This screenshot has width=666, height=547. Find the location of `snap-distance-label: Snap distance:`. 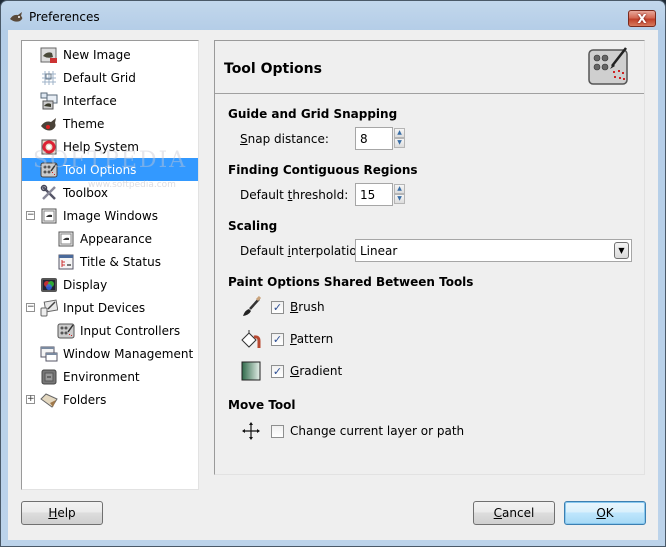

snap-distance-label: Snap distance: is located at coordinates (284, 139).